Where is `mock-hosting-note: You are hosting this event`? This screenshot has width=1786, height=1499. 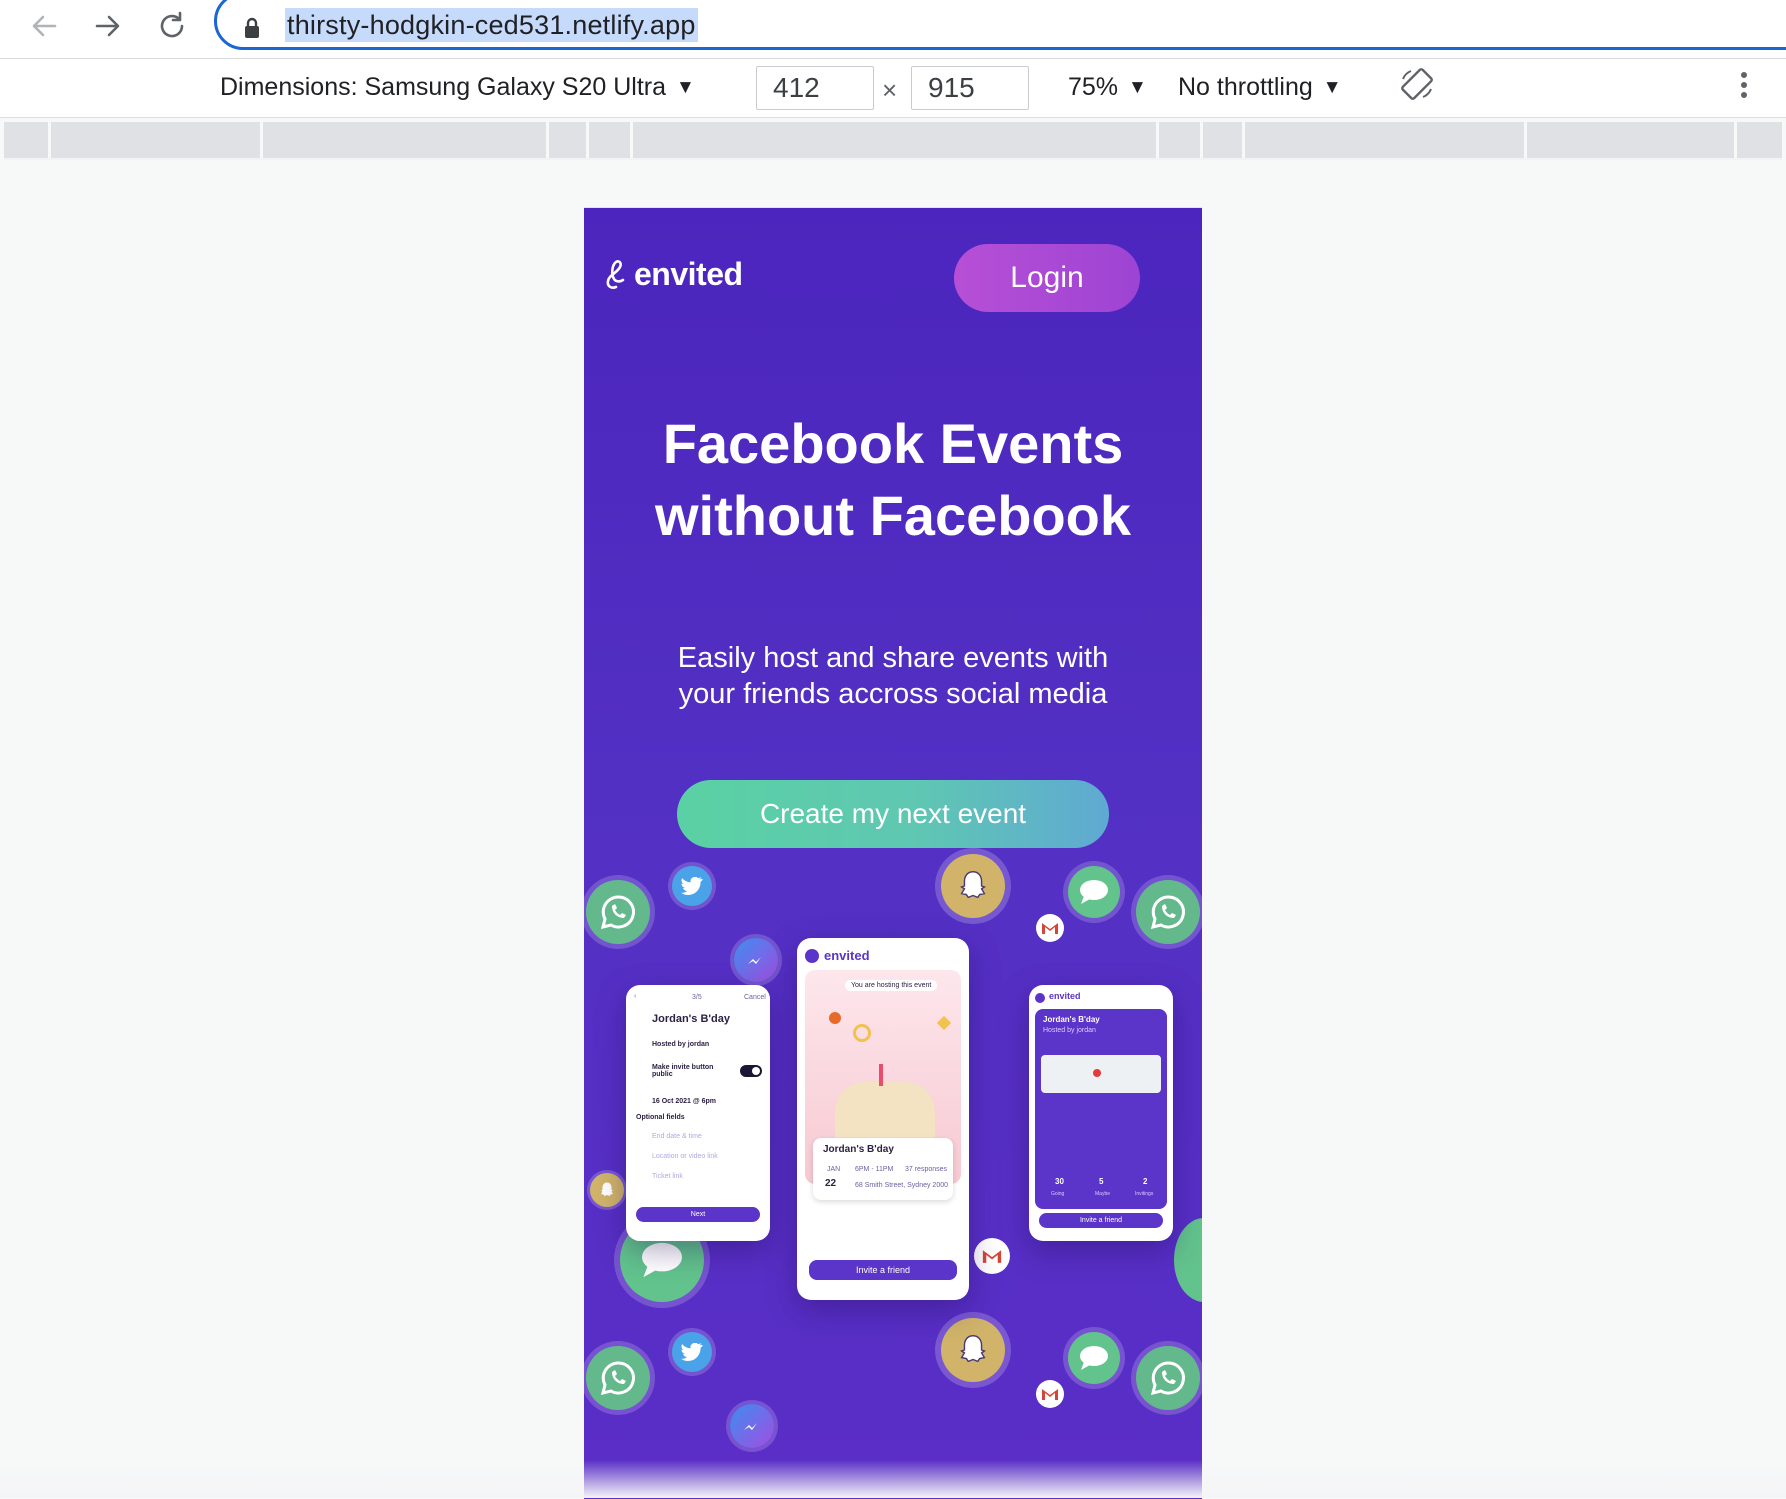
mock-hosting-note: You are hosting this event is located at coordinates (891, 985).